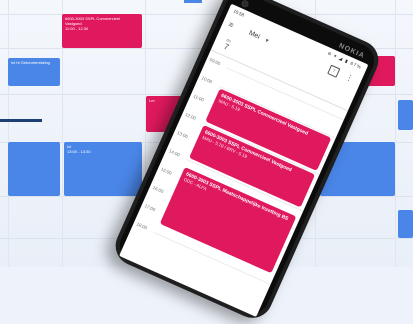 The image size is (413, 324). What do you see at coordinates (267, 41) in the screenshot?
I see `chevron-down-icon: ▾` at bounding box center [267, 41].